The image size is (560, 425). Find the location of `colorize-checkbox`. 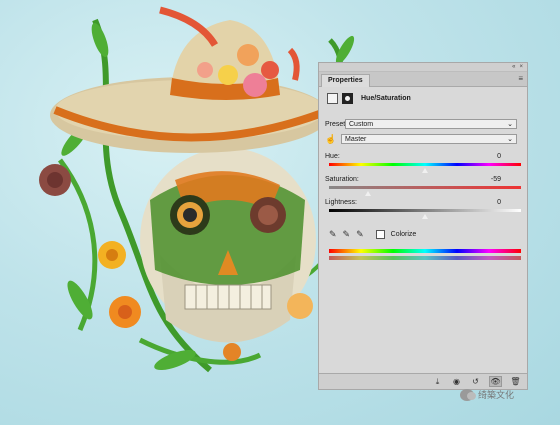

colorize-checkbox is located at coordinates (380, 234).